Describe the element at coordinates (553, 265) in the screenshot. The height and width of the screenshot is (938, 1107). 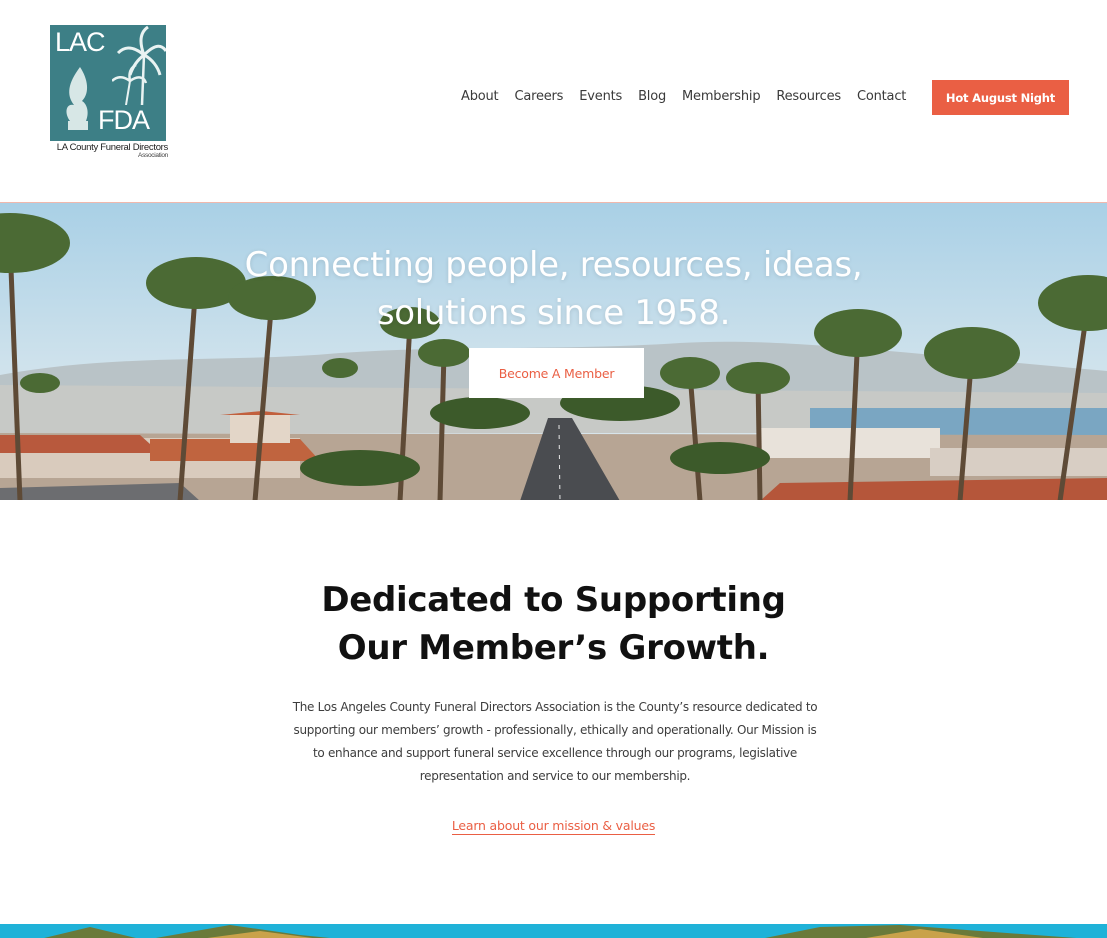
I see `hero-headline-line-1: Connecting people, resources, ideas,` at that location.